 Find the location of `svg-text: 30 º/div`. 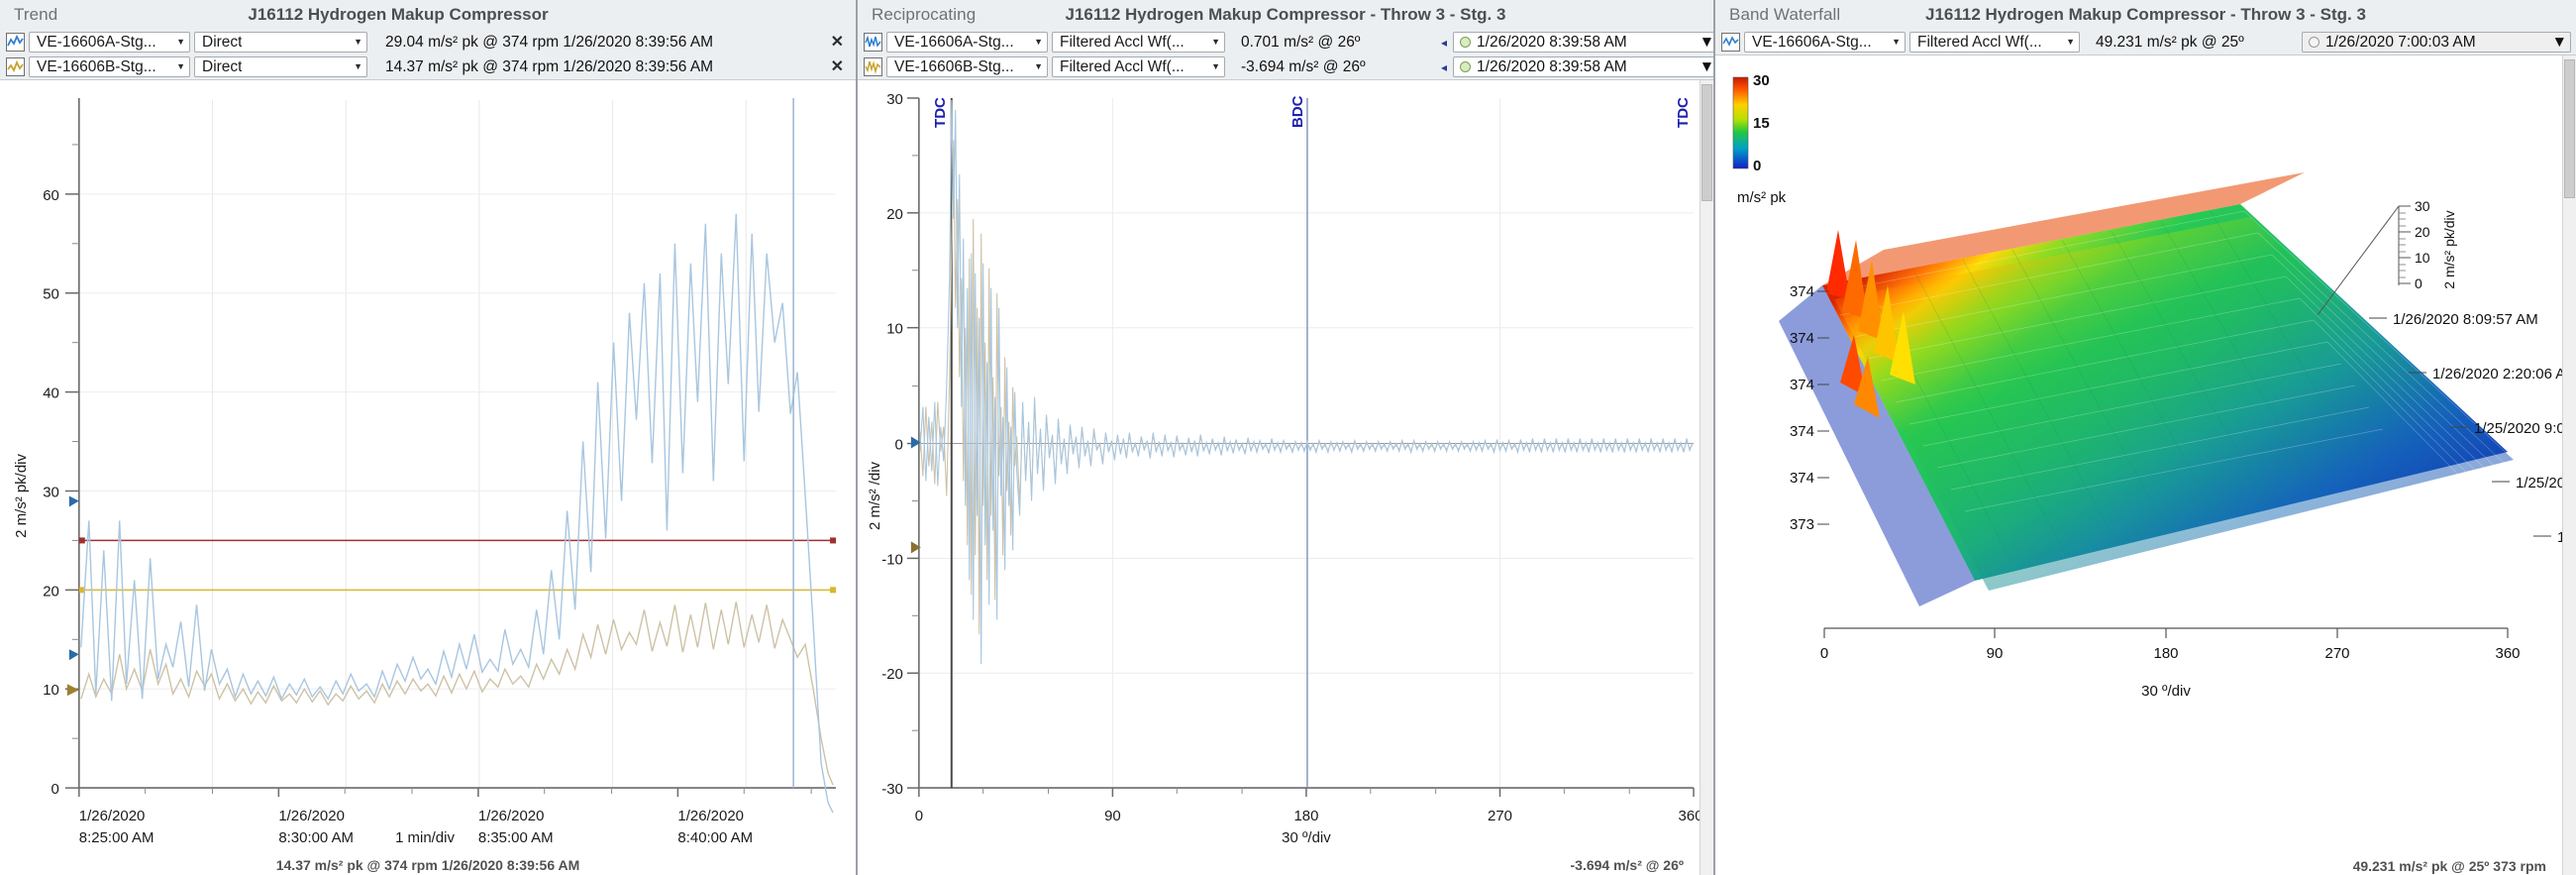

svg-text: 30 º/div is located at coordinates (2166, 691).